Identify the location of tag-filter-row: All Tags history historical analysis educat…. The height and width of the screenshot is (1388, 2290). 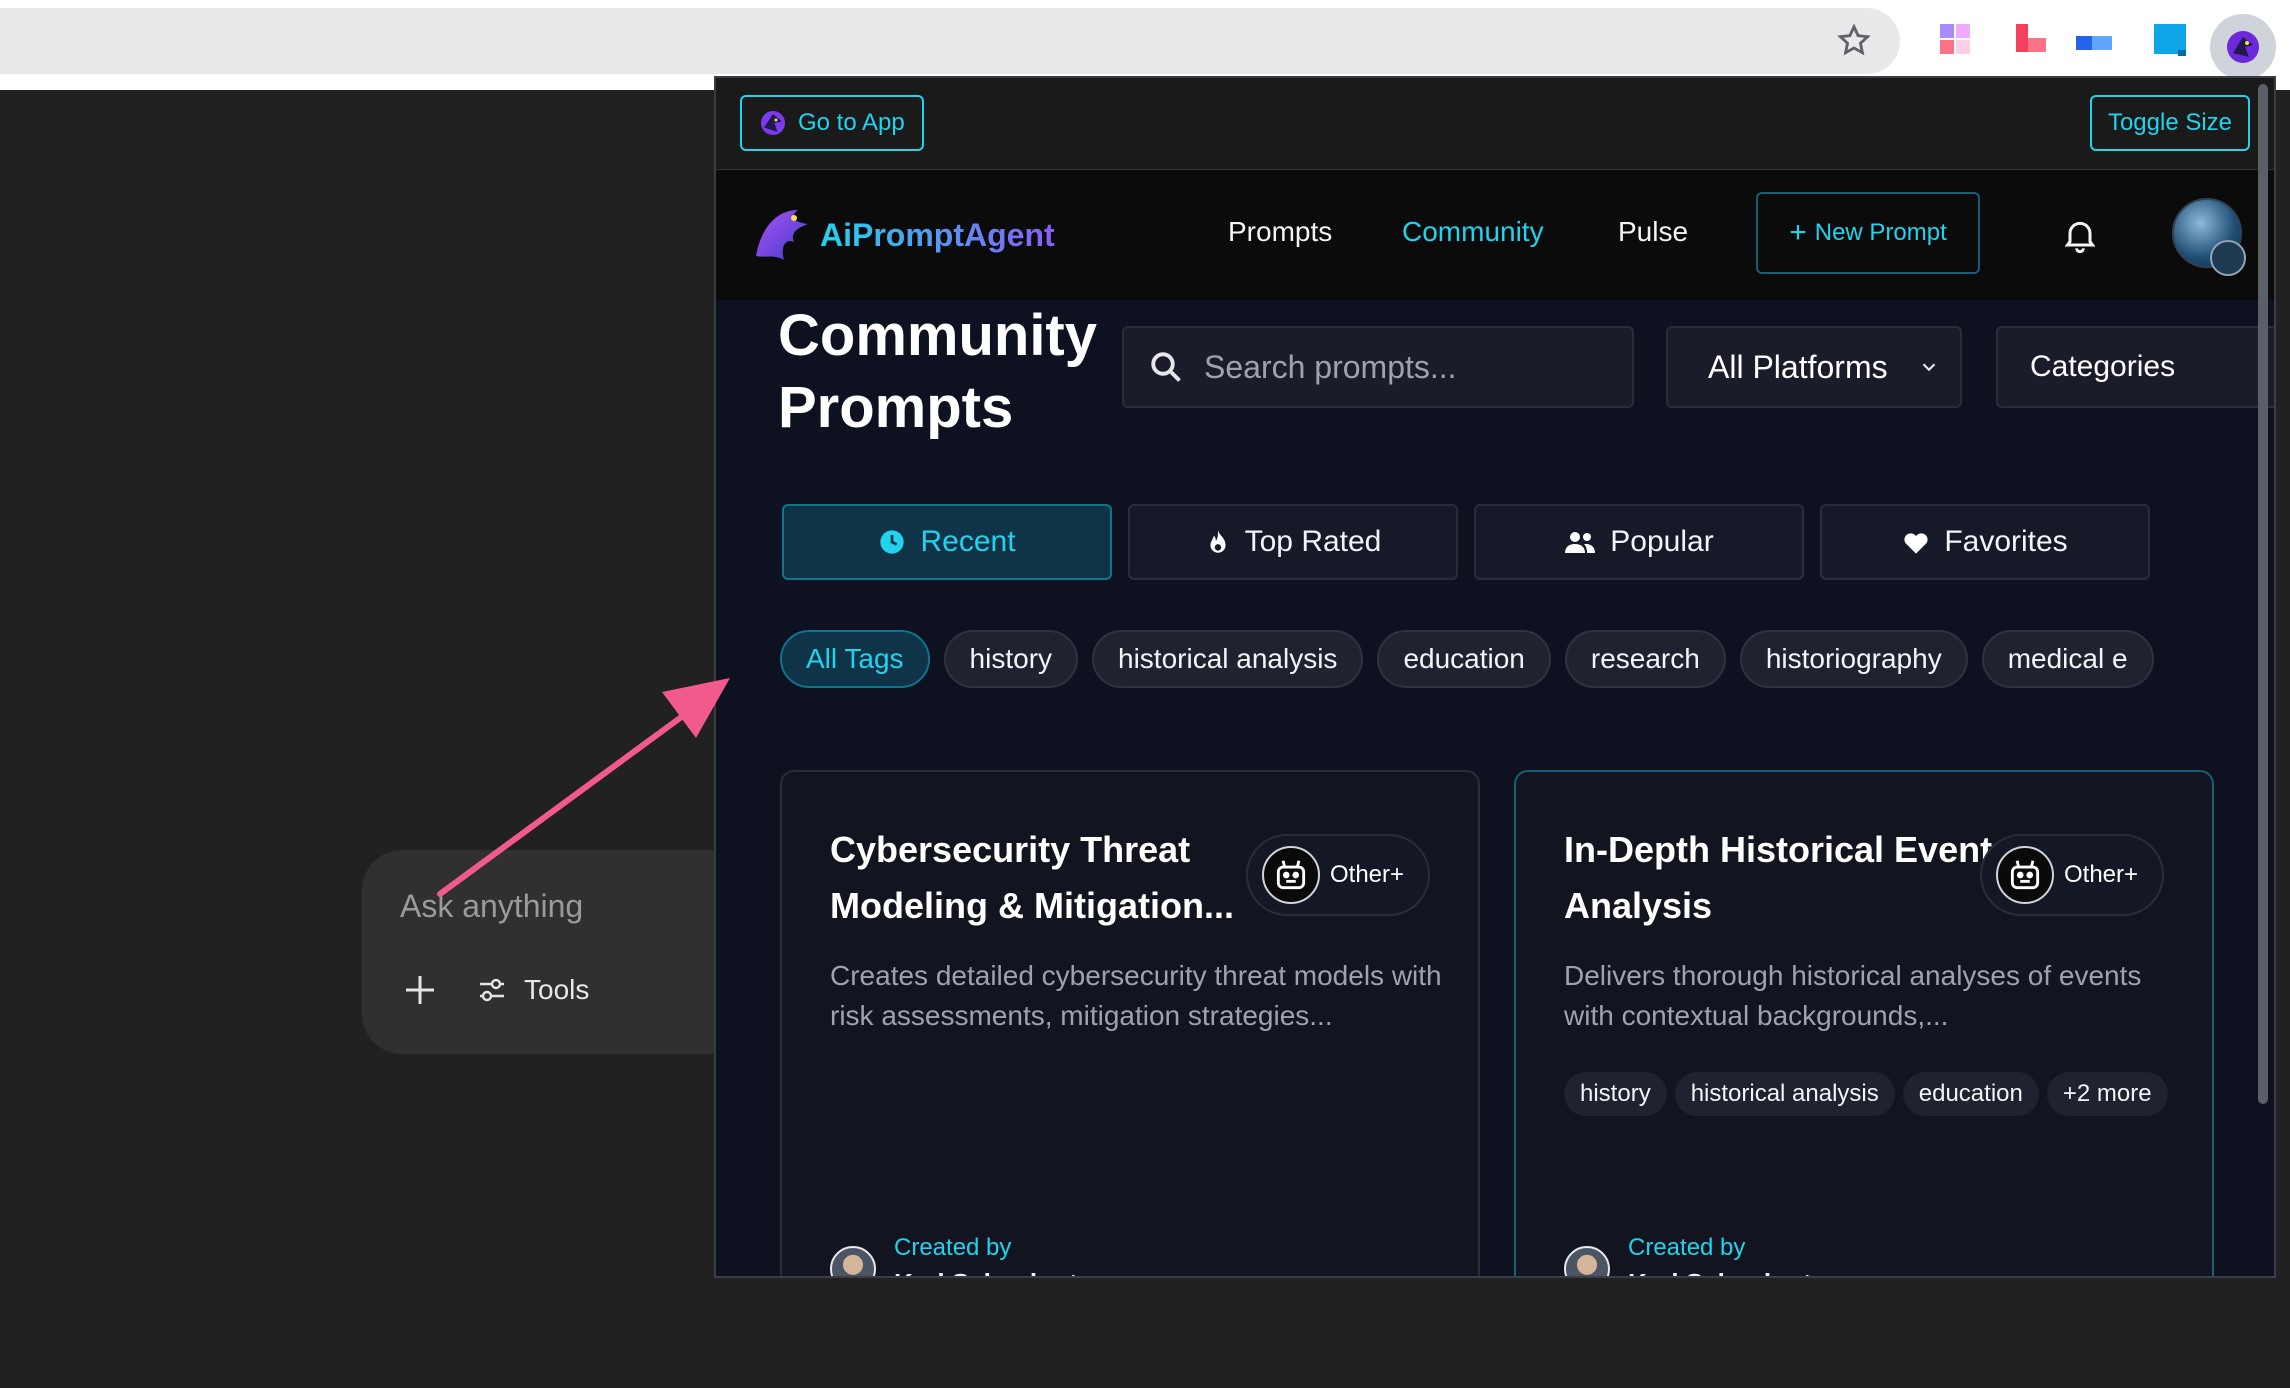
(1500, 661).